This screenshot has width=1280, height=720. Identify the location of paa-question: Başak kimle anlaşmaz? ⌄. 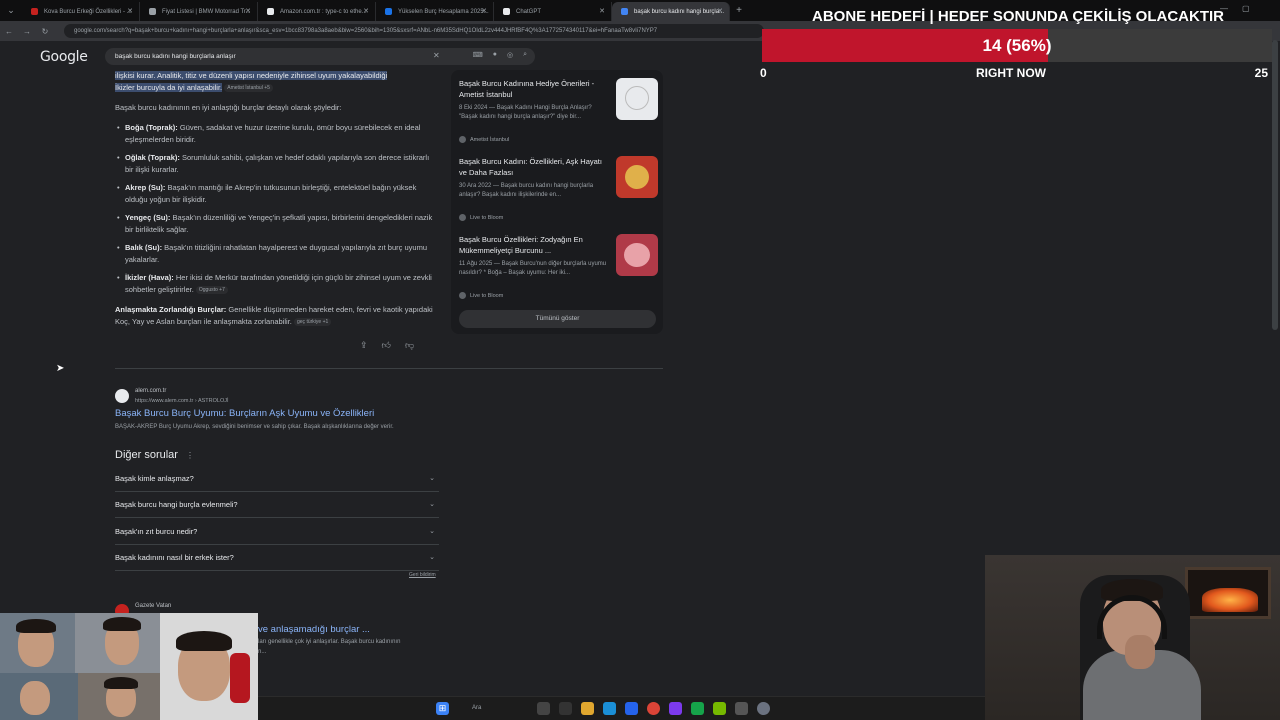
(277, 479).